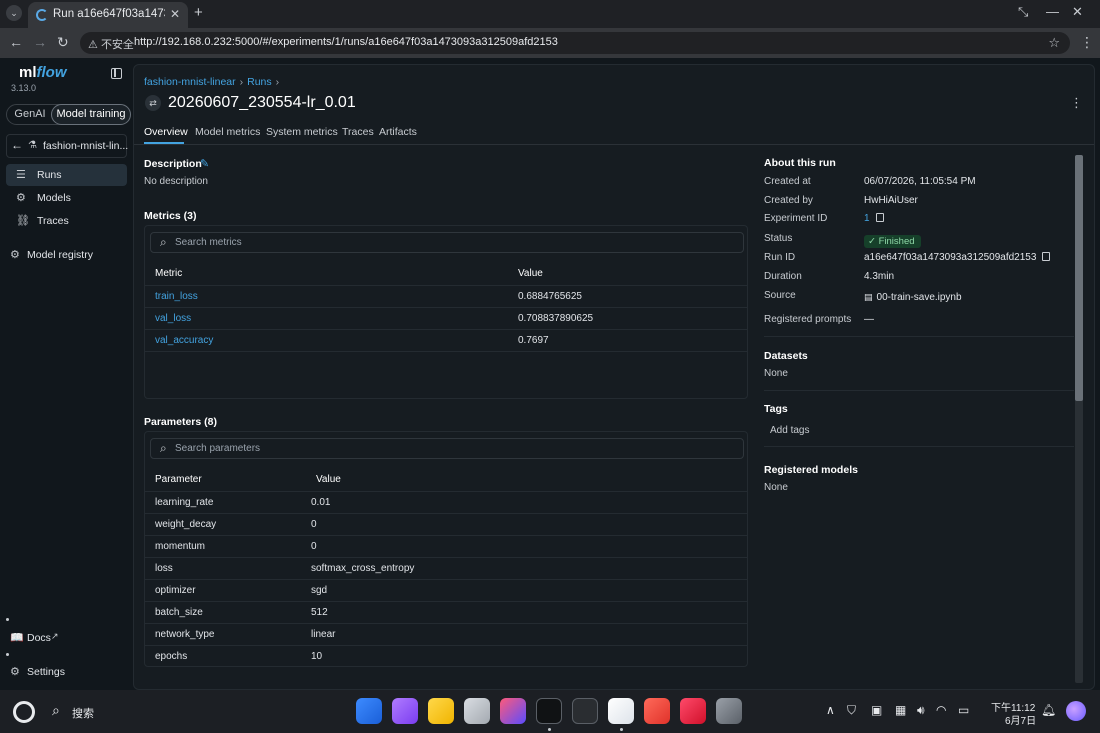 This screenshot has width=1100, height=733. I want to click on registered-models-title: Registered models, so click(811, 470).